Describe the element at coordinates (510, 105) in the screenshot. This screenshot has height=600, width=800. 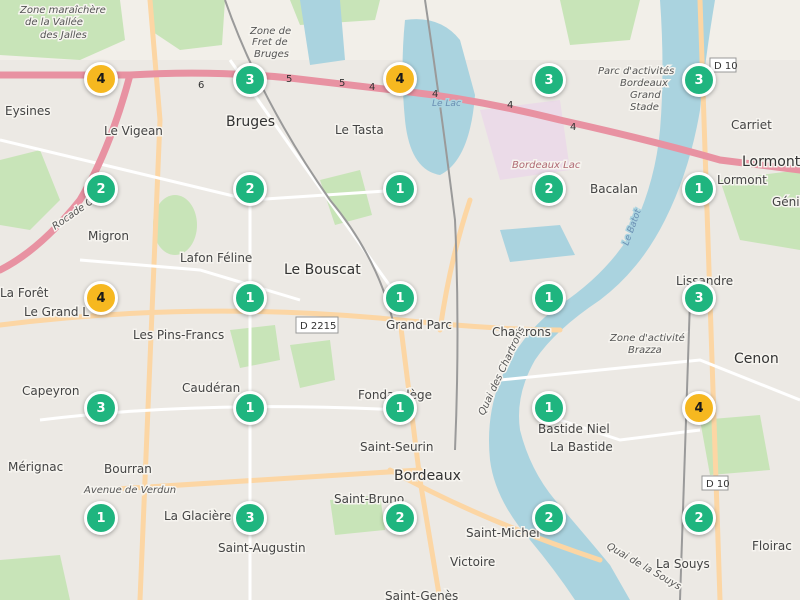
I see `shield-route-4c: 4` at that location.